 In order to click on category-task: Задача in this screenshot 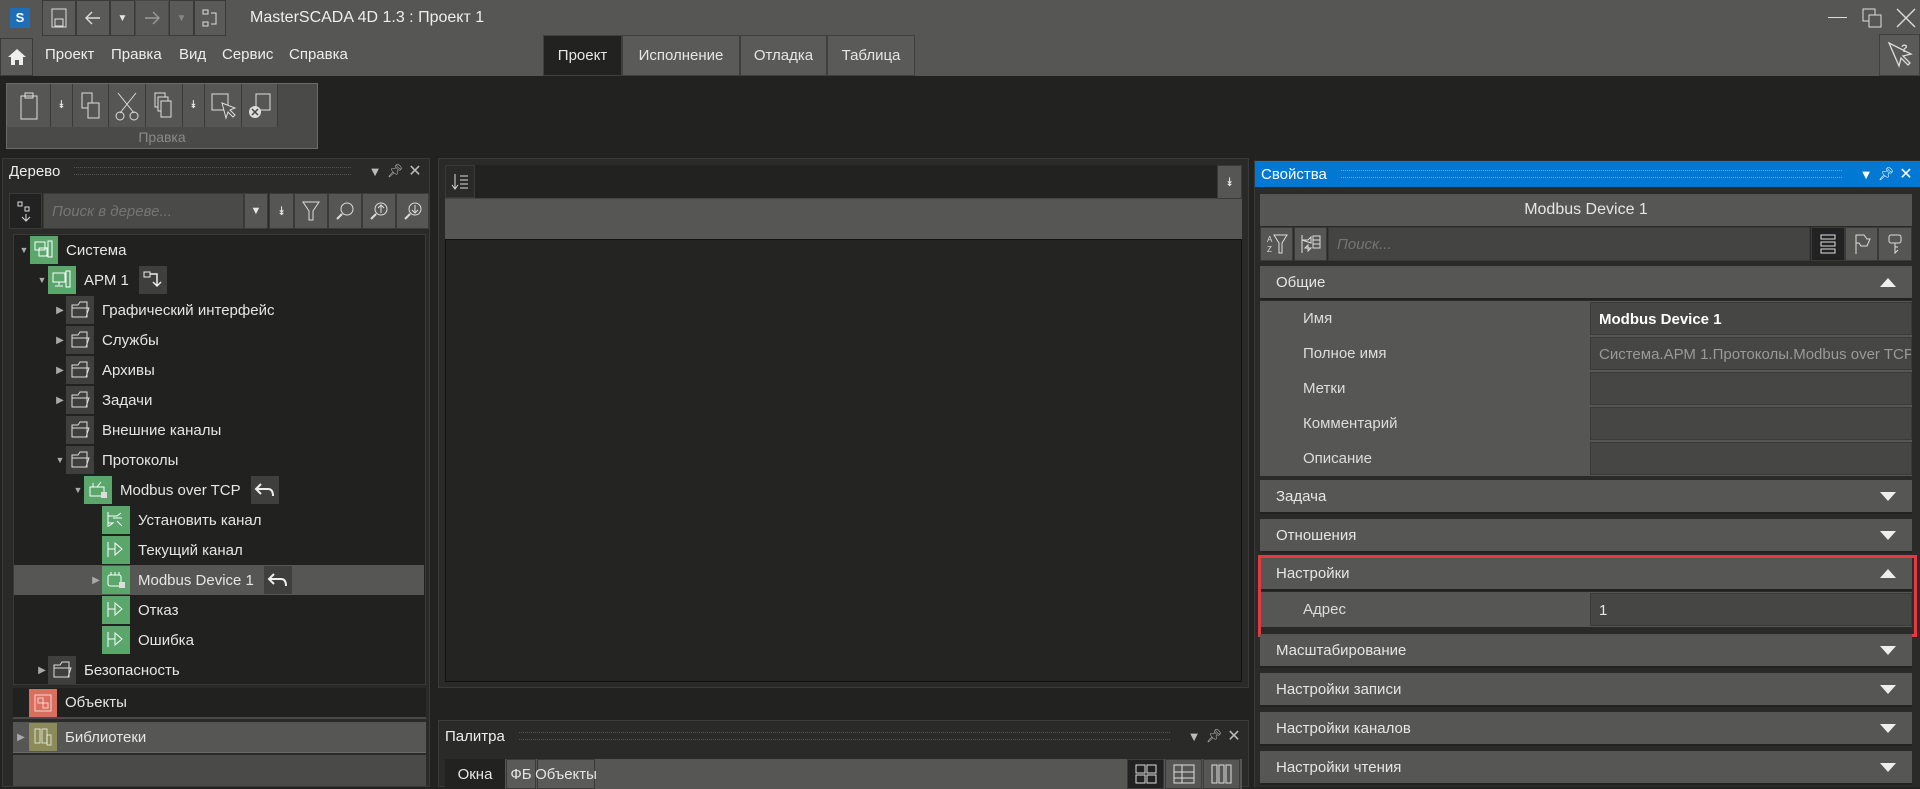, I will do `click(1586, 497)`.